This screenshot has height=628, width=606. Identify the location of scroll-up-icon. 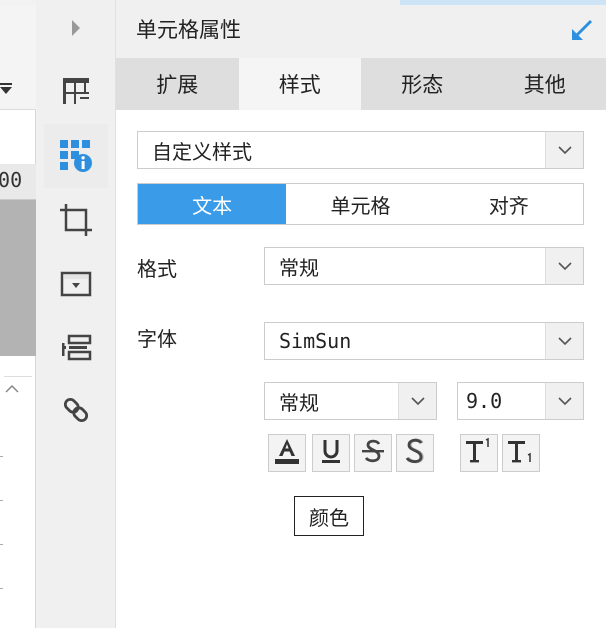
(12, 390).